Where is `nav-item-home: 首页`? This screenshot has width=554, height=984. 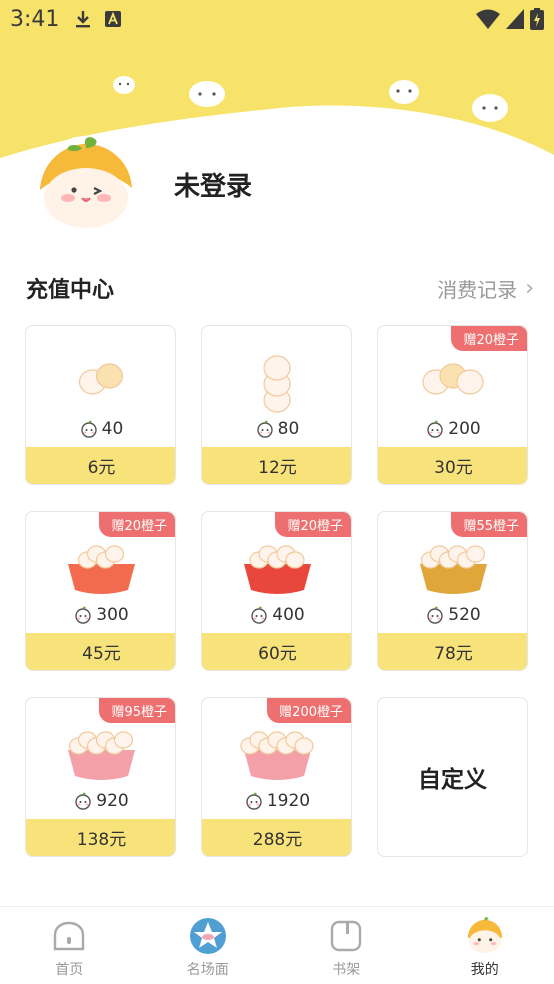
nav-item-home: 首页 is located at coordinates (69, 945).